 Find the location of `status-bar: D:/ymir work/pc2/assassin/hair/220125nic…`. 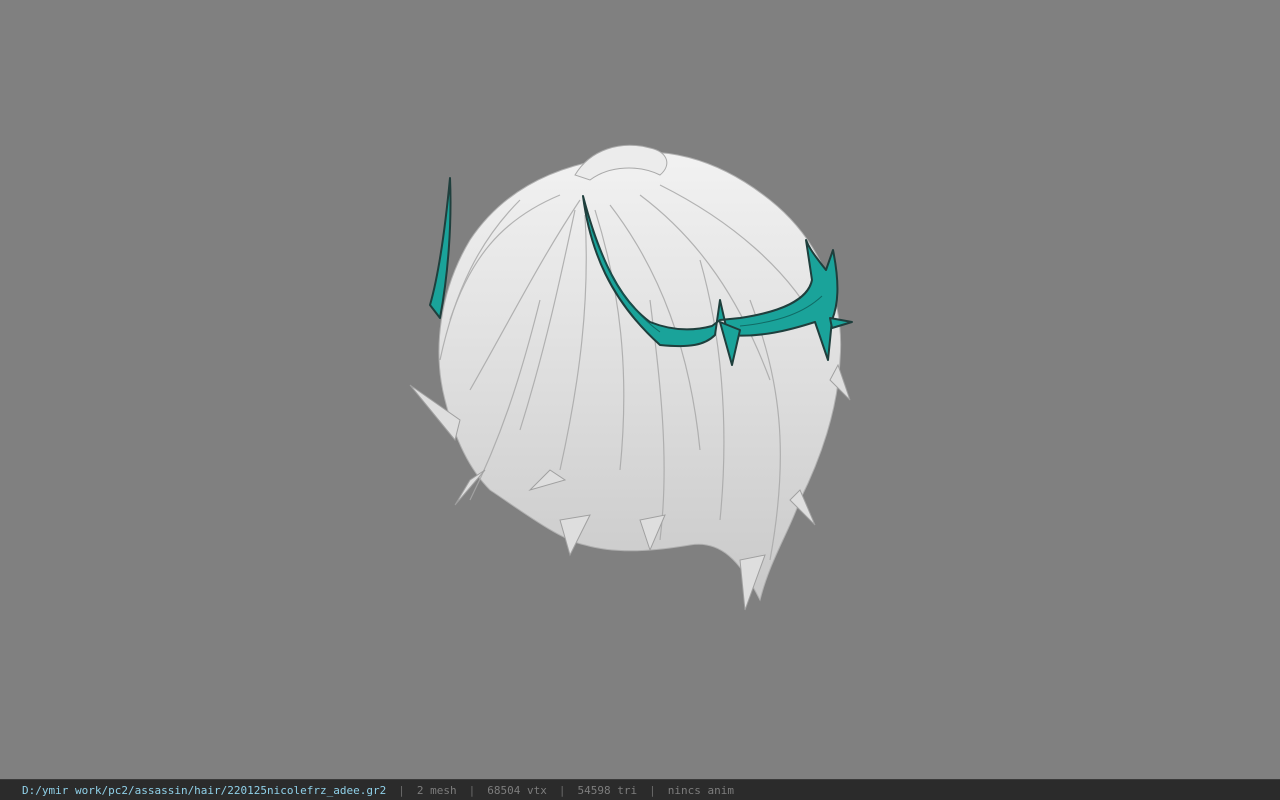

status-bar: D:/ymir work/pc2/assassin/hair/220125nic… is located at coordinates (640, 789).